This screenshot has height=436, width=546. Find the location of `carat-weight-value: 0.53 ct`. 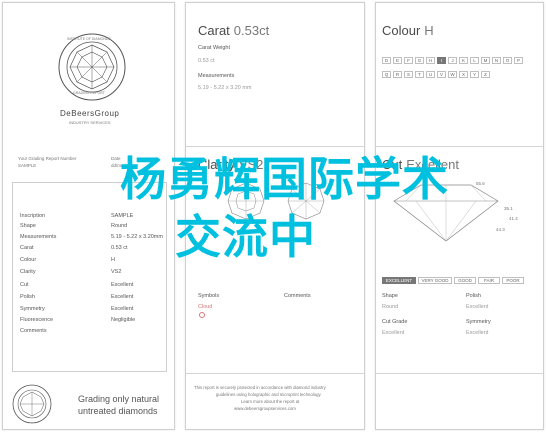

carat-weight-value: 0.53 ct is located at coordinates (206, 61).